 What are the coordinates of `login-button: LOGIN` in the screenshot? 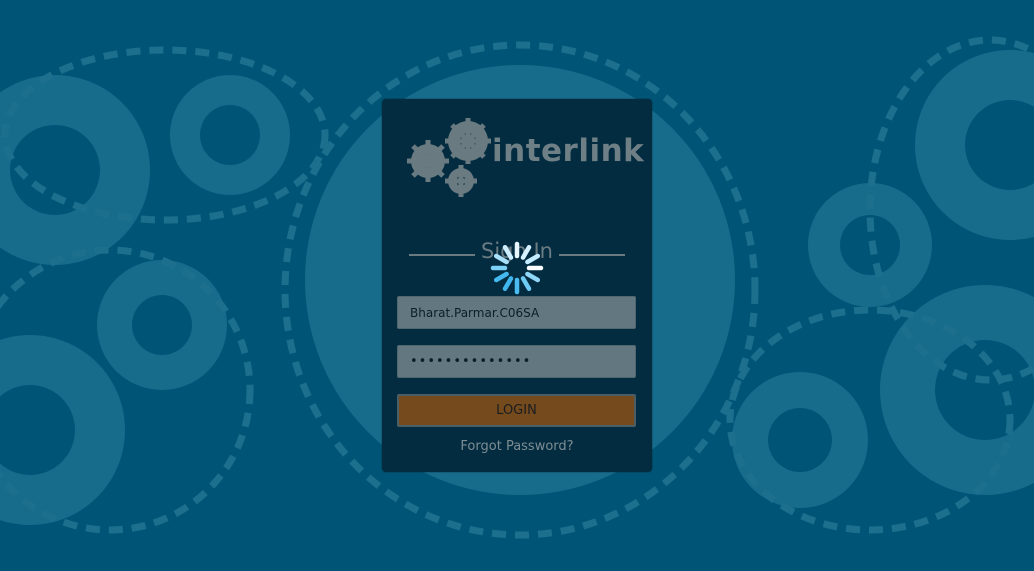 It's located at (516, 410).